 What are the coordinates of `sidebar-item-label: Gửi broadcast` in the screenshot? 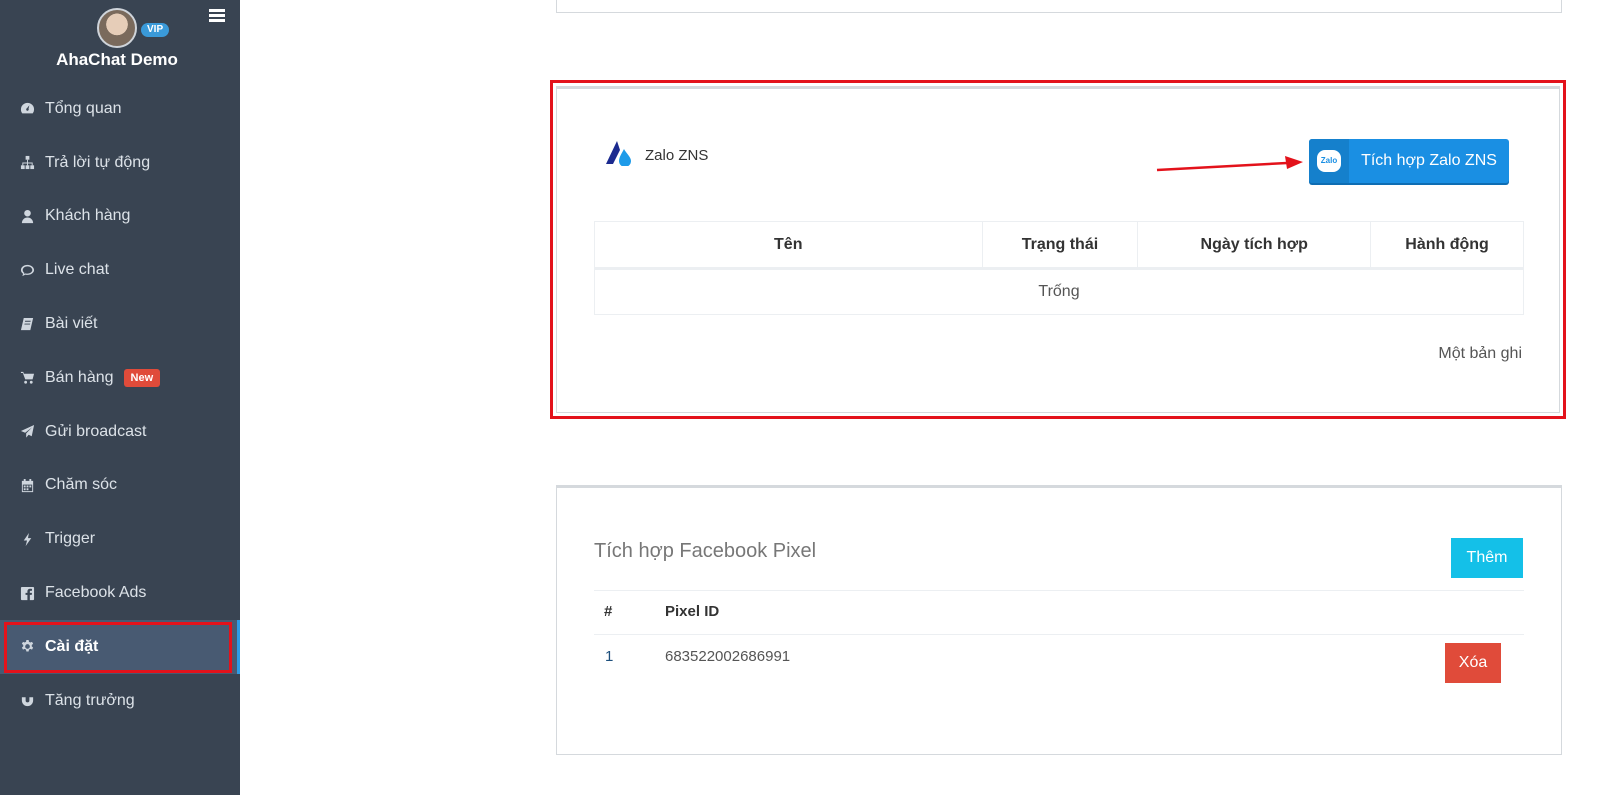 It's located at (96, 431).